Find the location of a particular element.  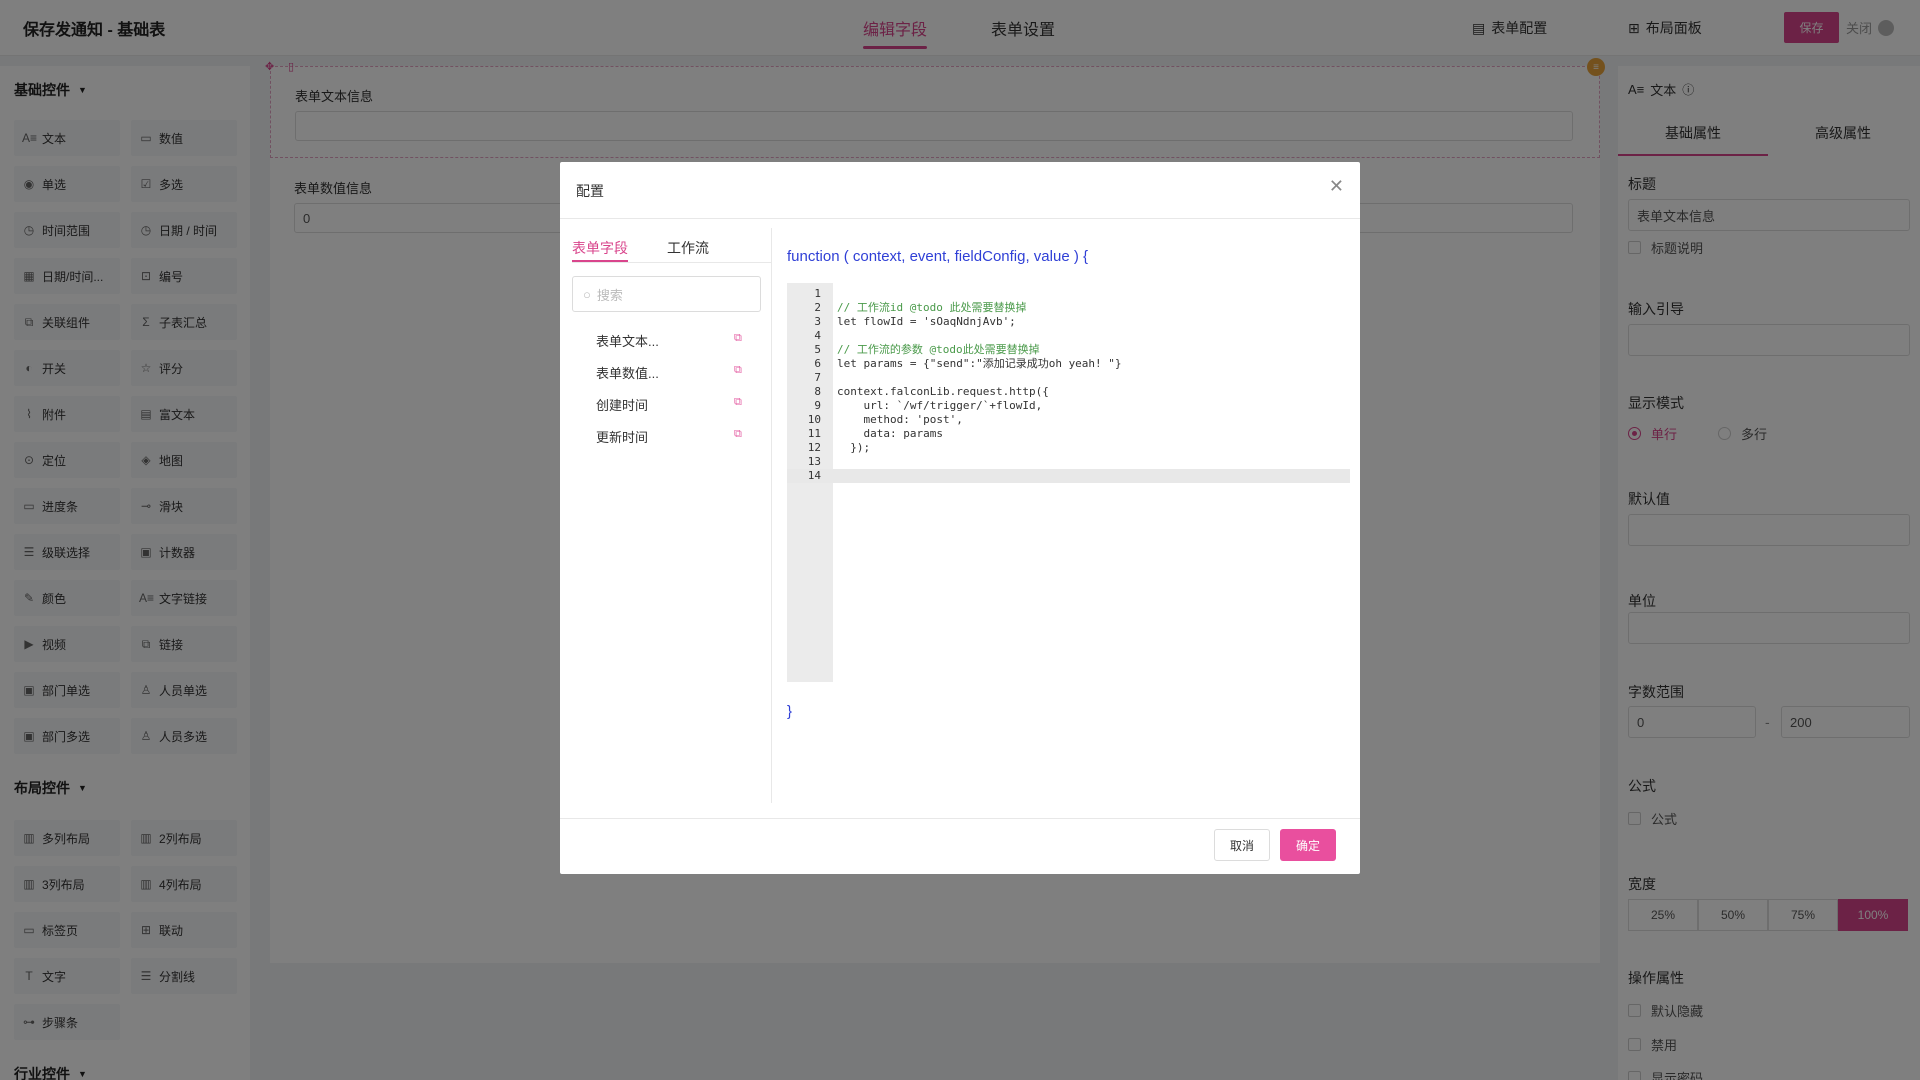

code-line: 10 method: 'post', is located at coordinates (1068, 420).